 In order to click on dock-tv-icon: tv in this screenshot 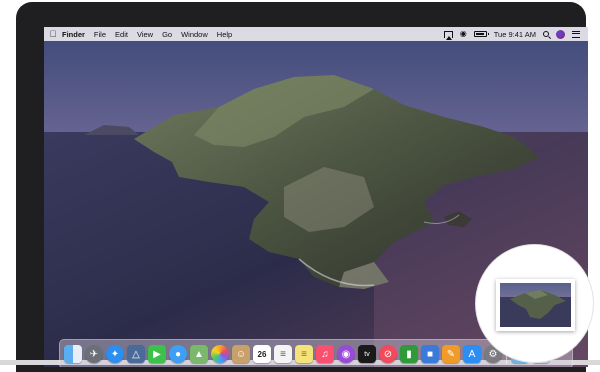, I will do `click(367, 354)`.